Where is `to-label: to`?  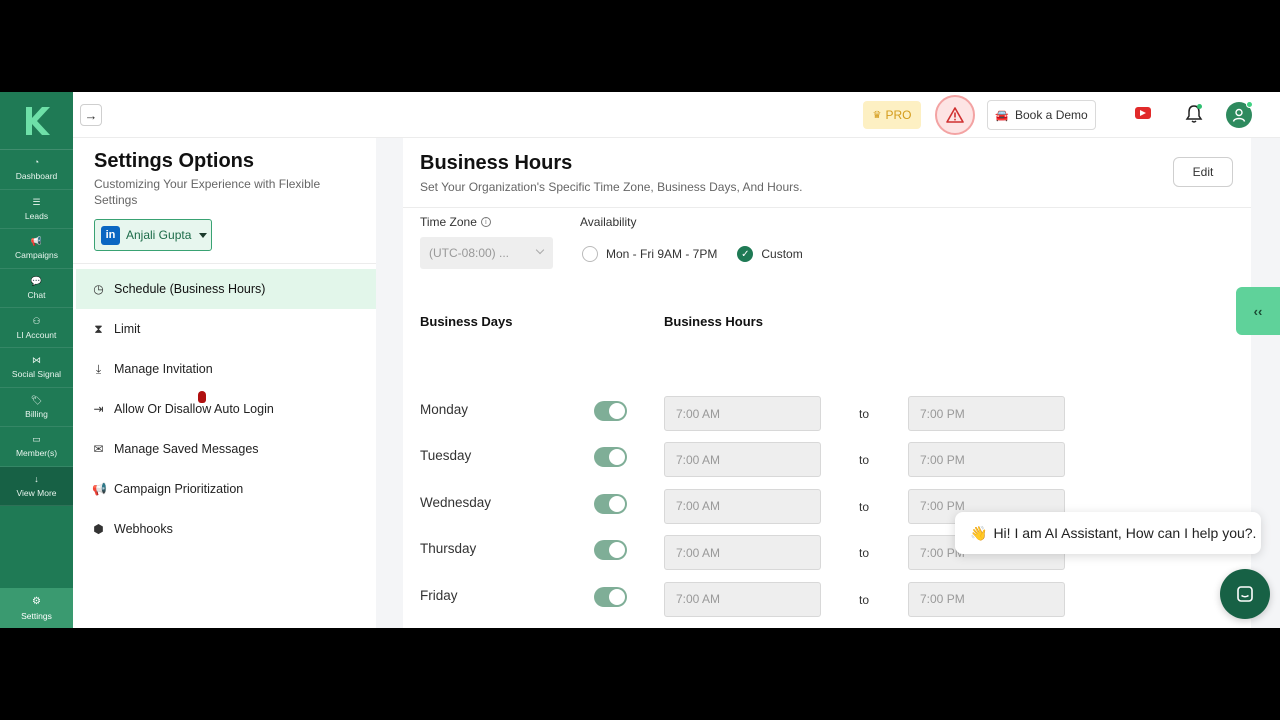 to-label: to is located at coordinates (864, 553).